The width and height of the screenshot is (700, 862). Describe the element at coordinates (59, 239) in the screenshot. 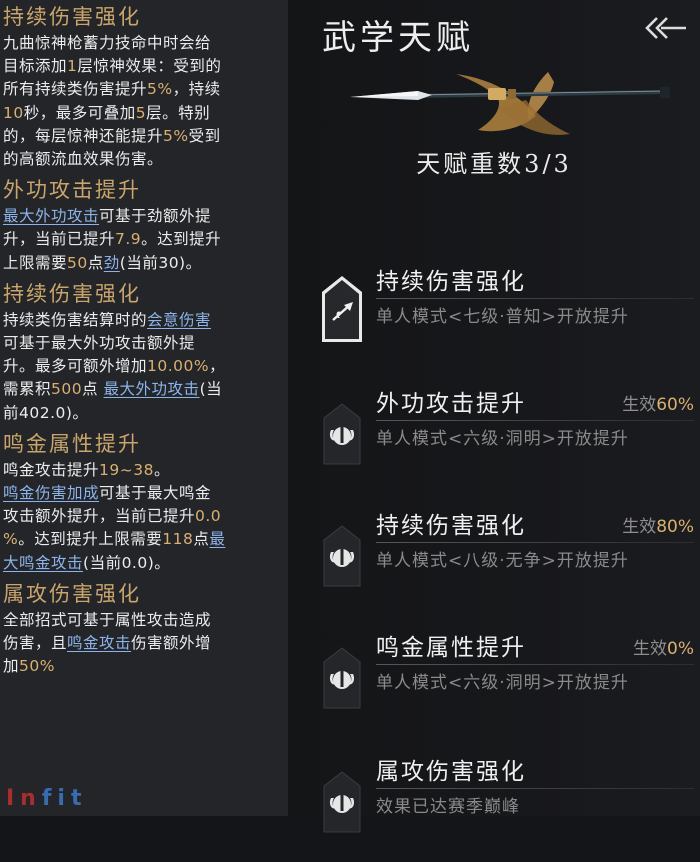

I see `description-text: 升，当前已提升` at that location.